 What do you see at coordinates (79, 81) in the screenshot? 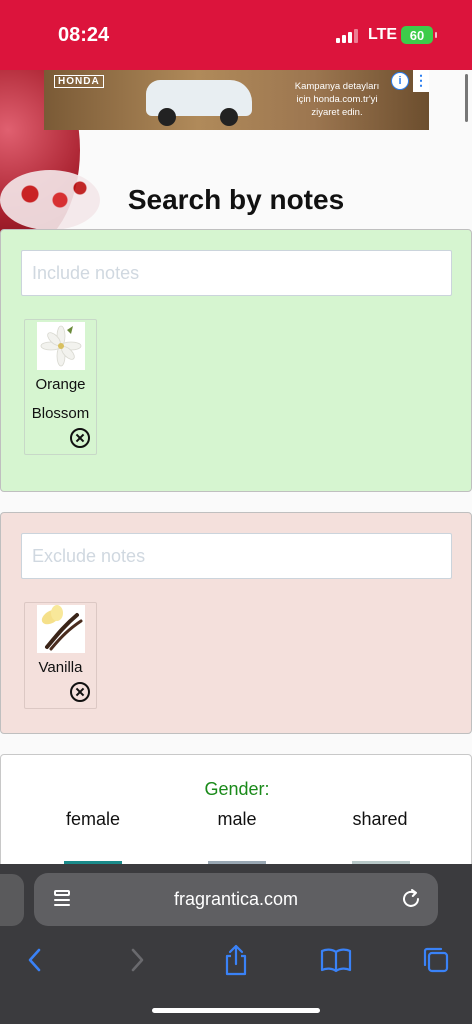
I see `ad-brand-logo: HONDA` at bounding box center [79, 81].